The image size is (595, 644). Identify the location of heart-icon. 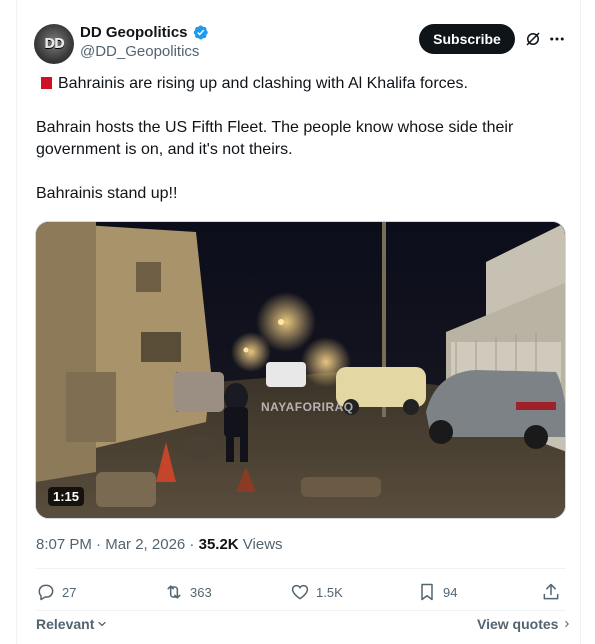
(300, 592).